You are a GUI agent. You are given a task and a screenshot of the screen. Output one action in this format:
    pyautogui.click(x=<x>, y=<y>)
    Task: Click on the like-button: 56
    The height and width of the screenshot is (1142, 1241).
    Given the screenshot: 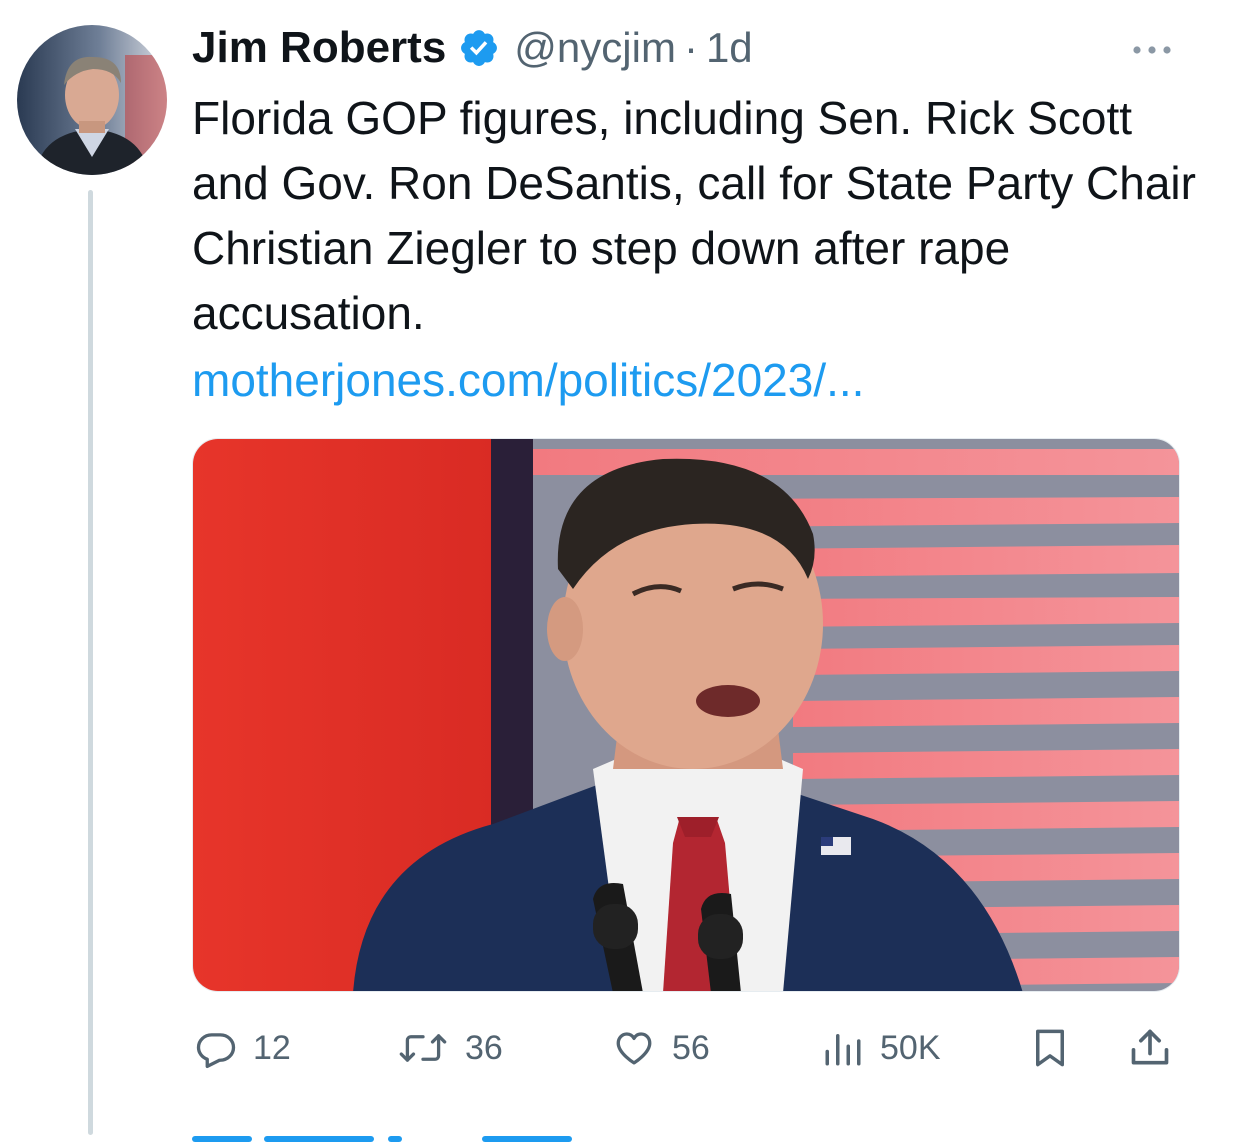 What is the action you would take?
    pyautogui.click(x=661, y=1048)
    